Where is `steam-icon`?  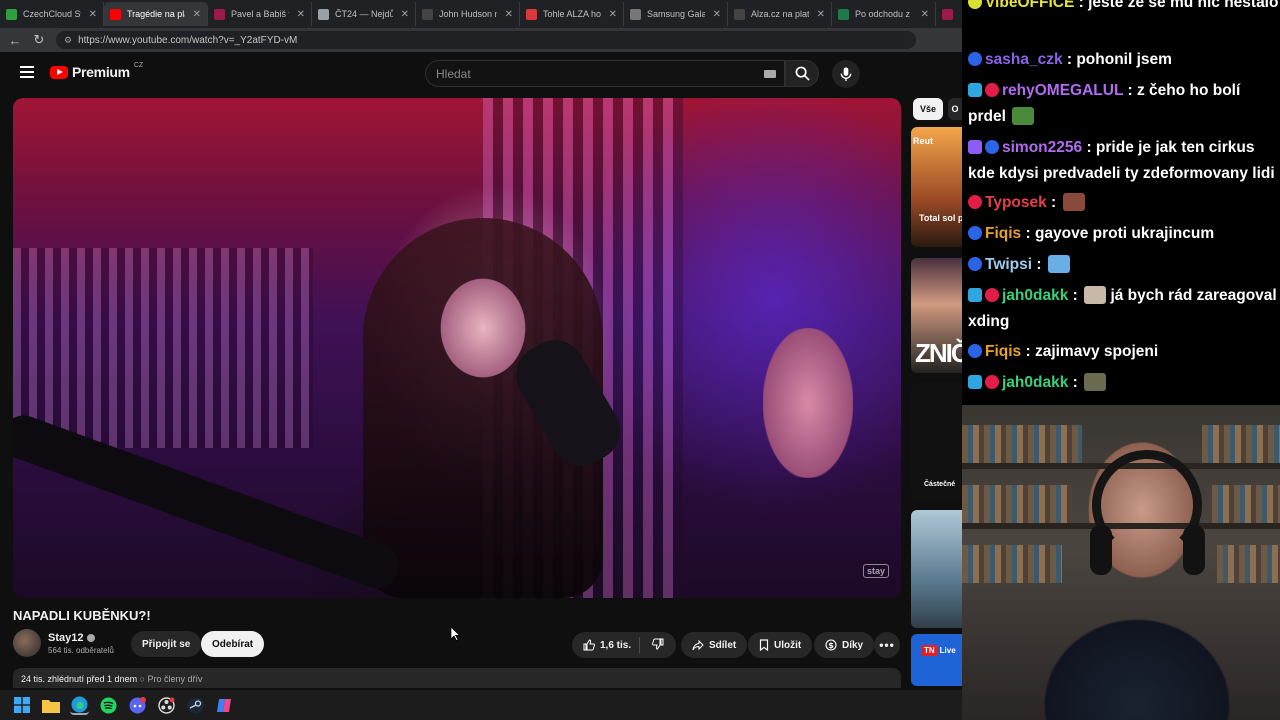 steam-icon is located at coordinates (195, 705).